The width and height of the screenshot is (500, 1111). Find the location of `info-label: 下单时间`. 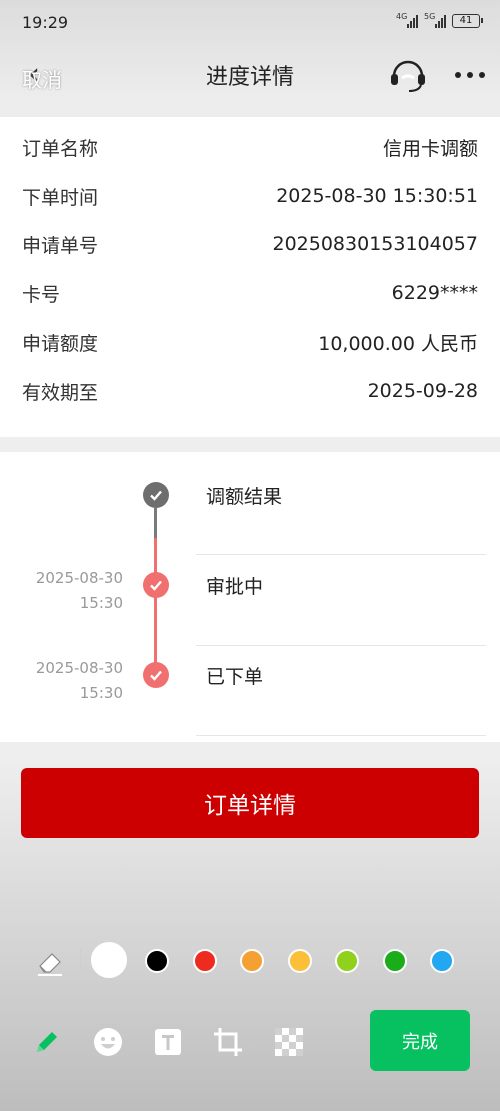

info-label: 下单时间 is located at coordinates (60, 197).